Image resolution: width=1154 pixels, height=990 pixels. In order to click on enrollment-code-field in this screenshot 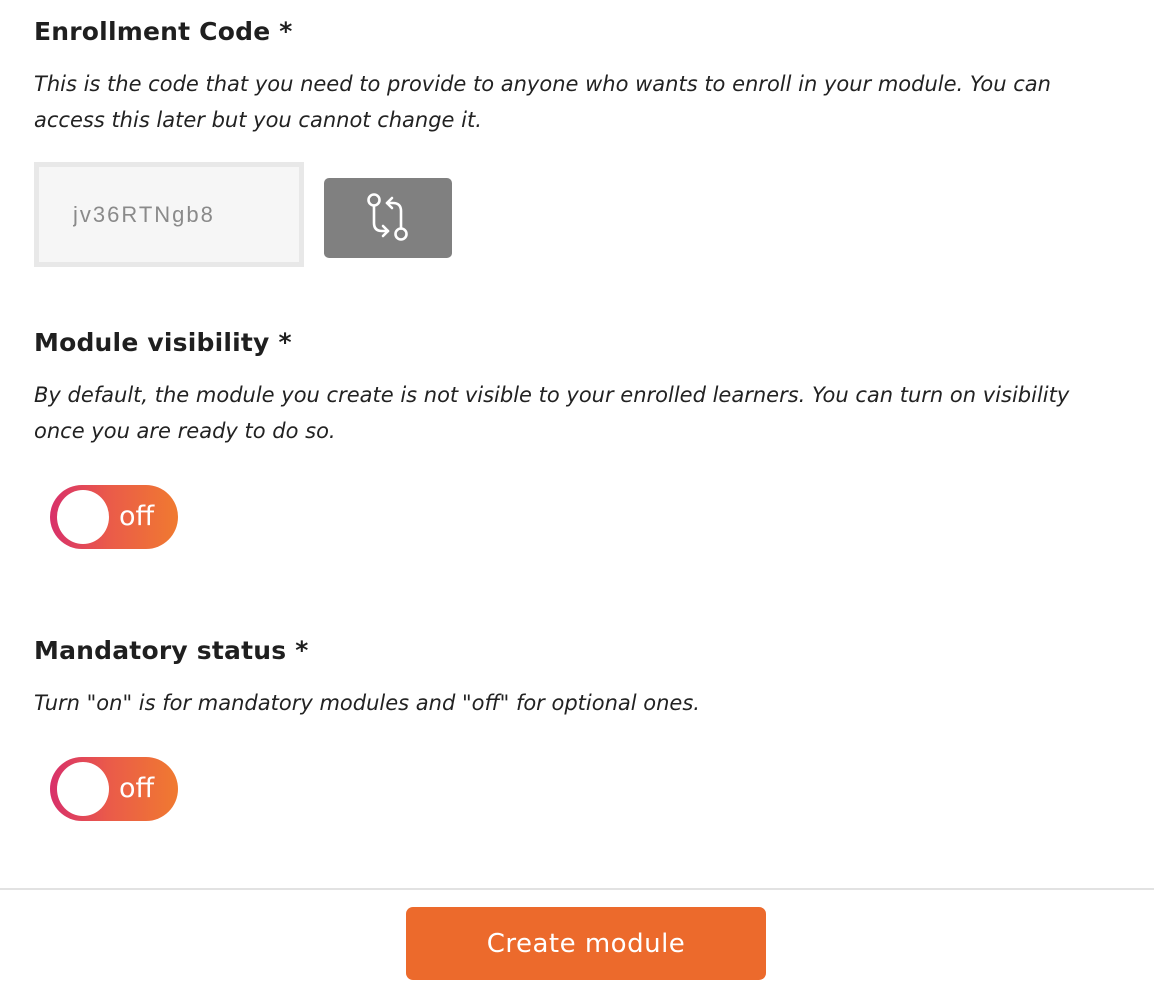, I will do `click(169, 214)`.